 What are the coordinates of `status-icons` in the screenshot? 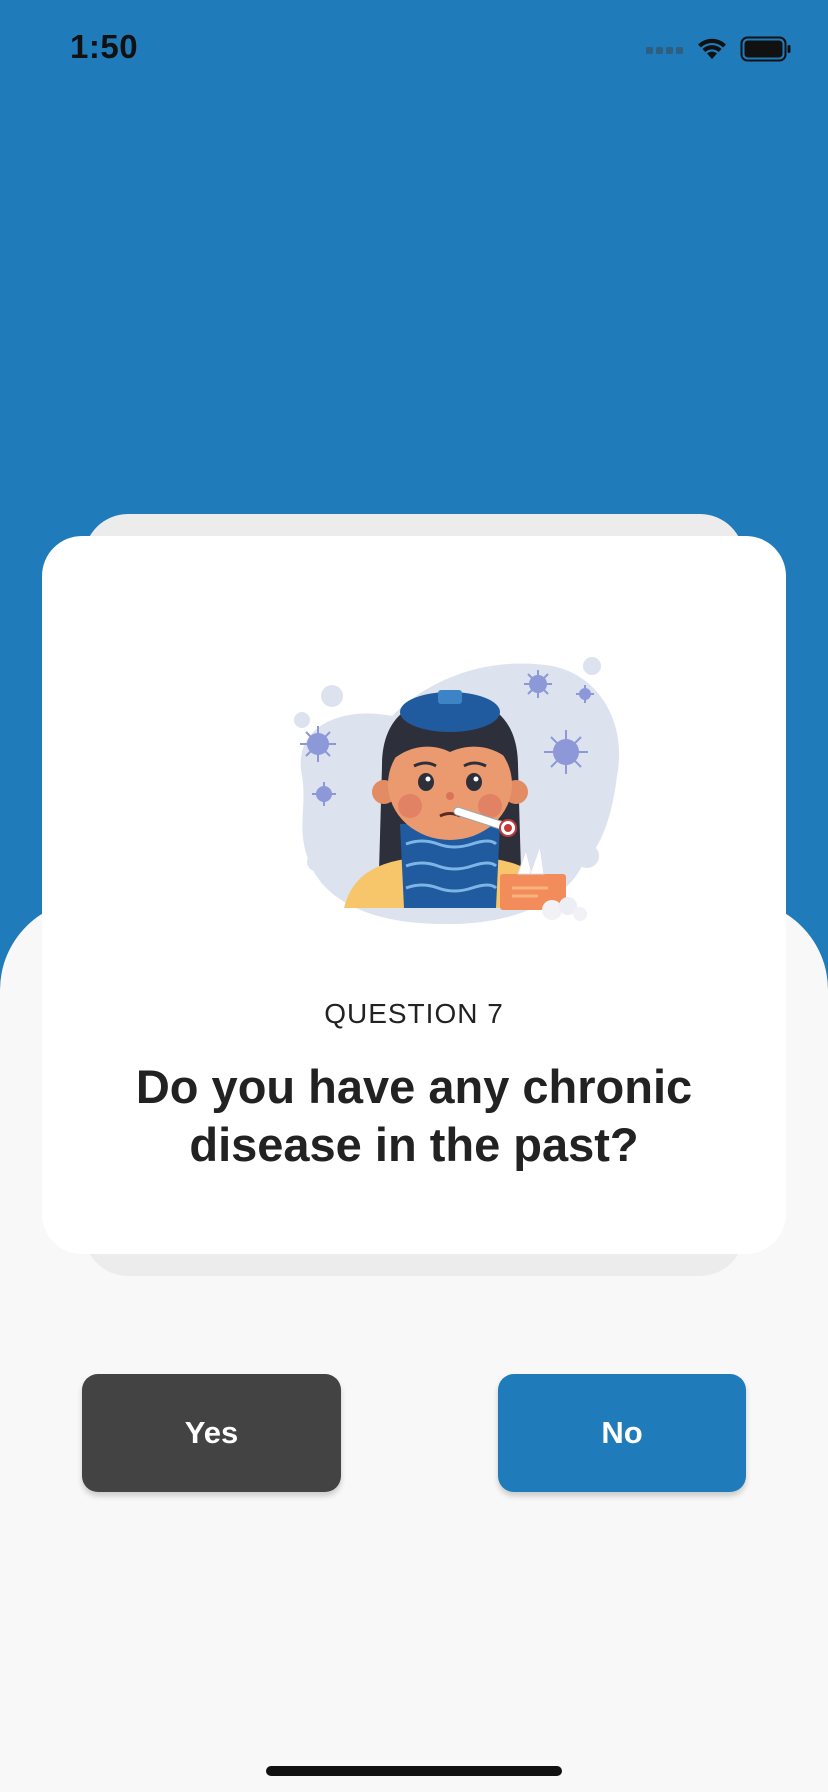 It's located at (719, 49).